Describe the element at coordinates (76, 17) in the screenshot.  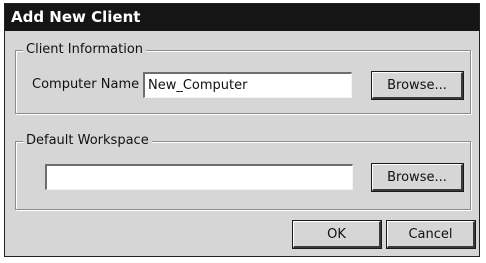
I see `dialog-title: Add New Client` at that location.